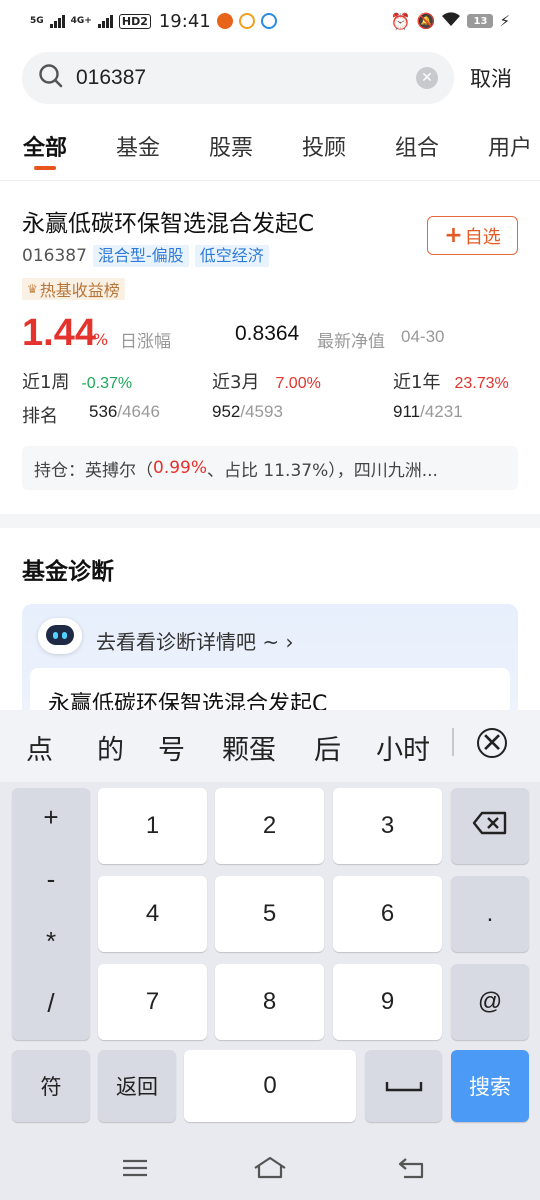  What do you see at coordinates (51, 817) in the screenshot?
I see `key-plus: +` at bounding box center [51, 817].